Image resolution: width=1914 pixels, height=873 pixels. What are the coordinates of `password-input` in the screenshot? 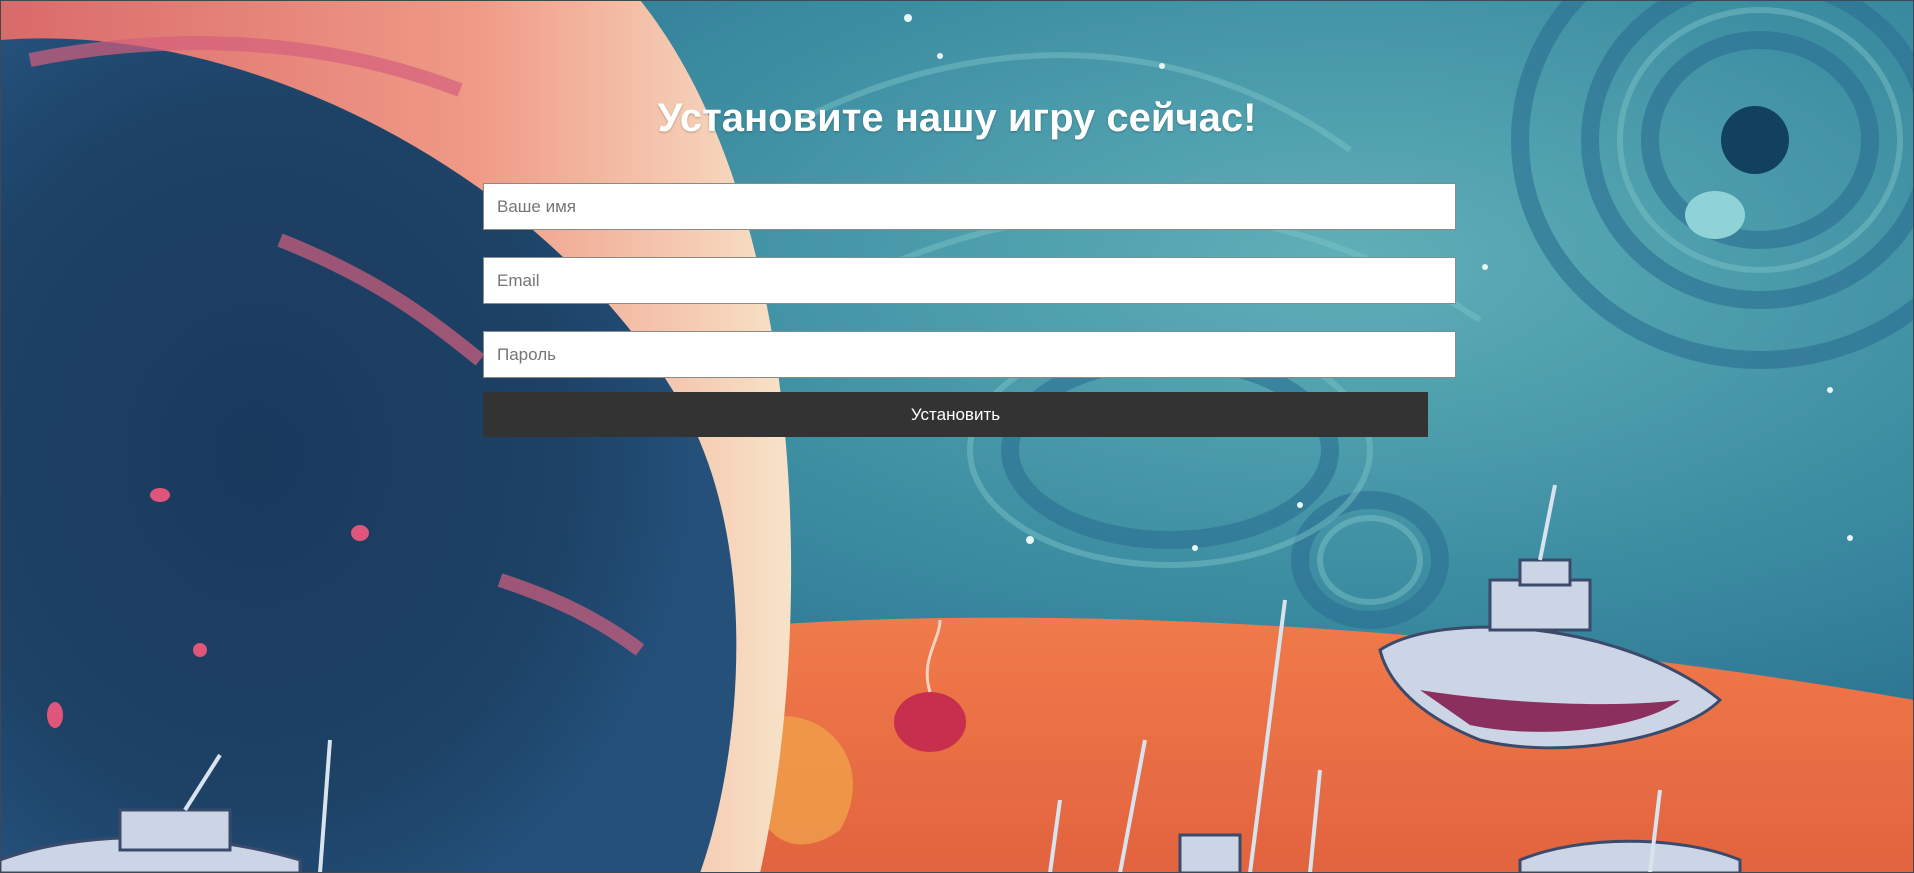 It's located at (969, 354).